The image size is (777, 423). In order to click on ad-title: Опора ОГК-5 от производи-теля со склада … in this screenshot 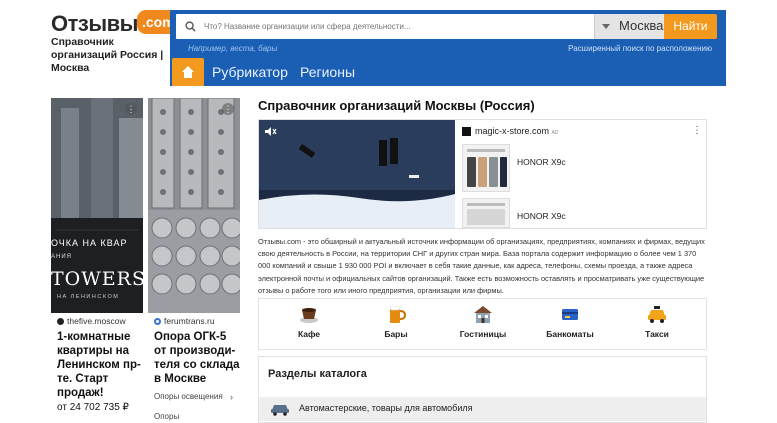, I will do `click(197, 358)`.